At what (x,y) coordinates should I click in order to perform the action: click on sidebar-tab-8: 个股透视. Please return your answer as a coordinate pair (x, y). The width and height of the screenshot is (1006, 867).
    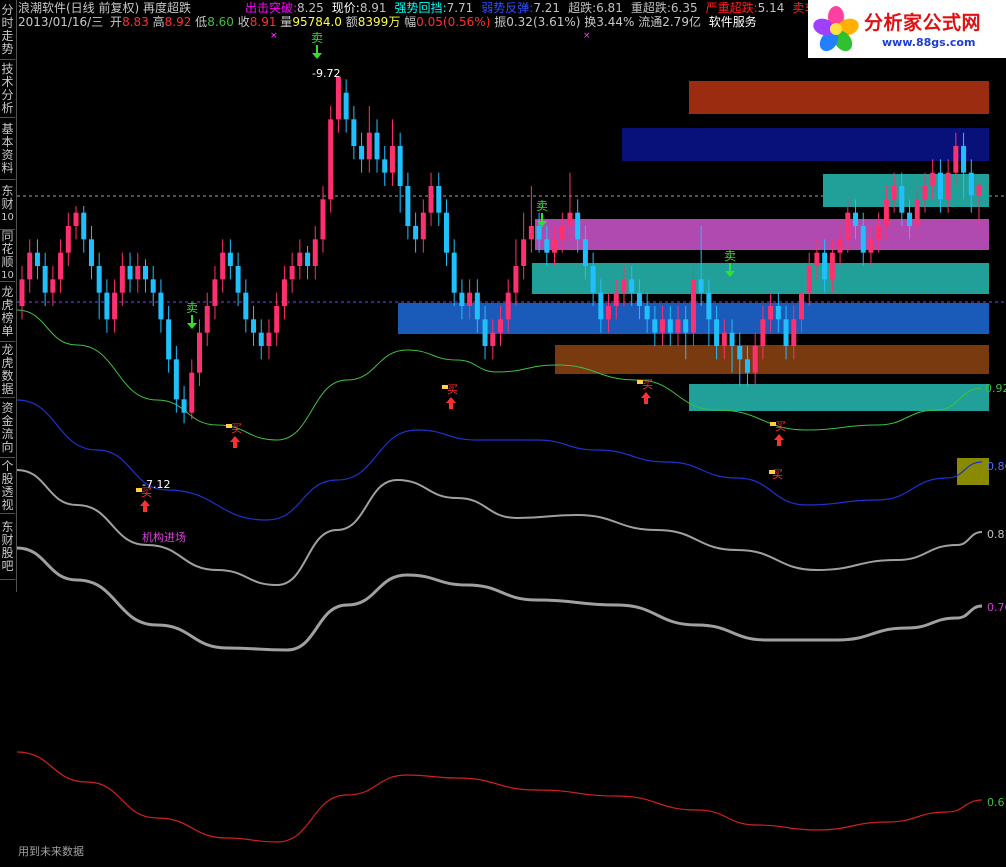
    Looking at the image, I should click on (7, 486).